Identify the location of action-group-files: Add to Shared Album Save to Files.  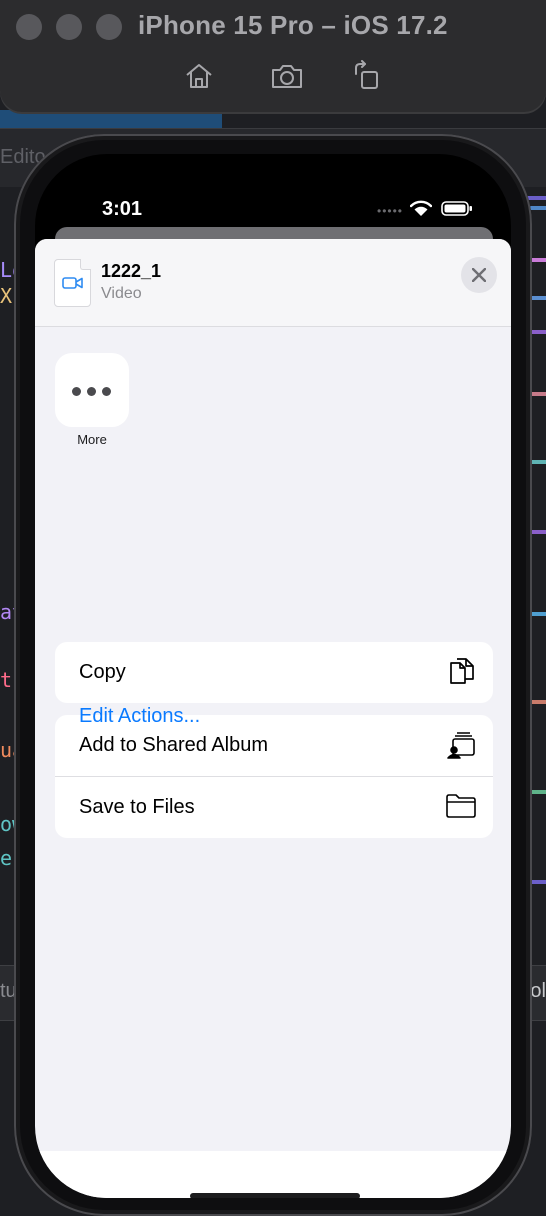
(274, 776).